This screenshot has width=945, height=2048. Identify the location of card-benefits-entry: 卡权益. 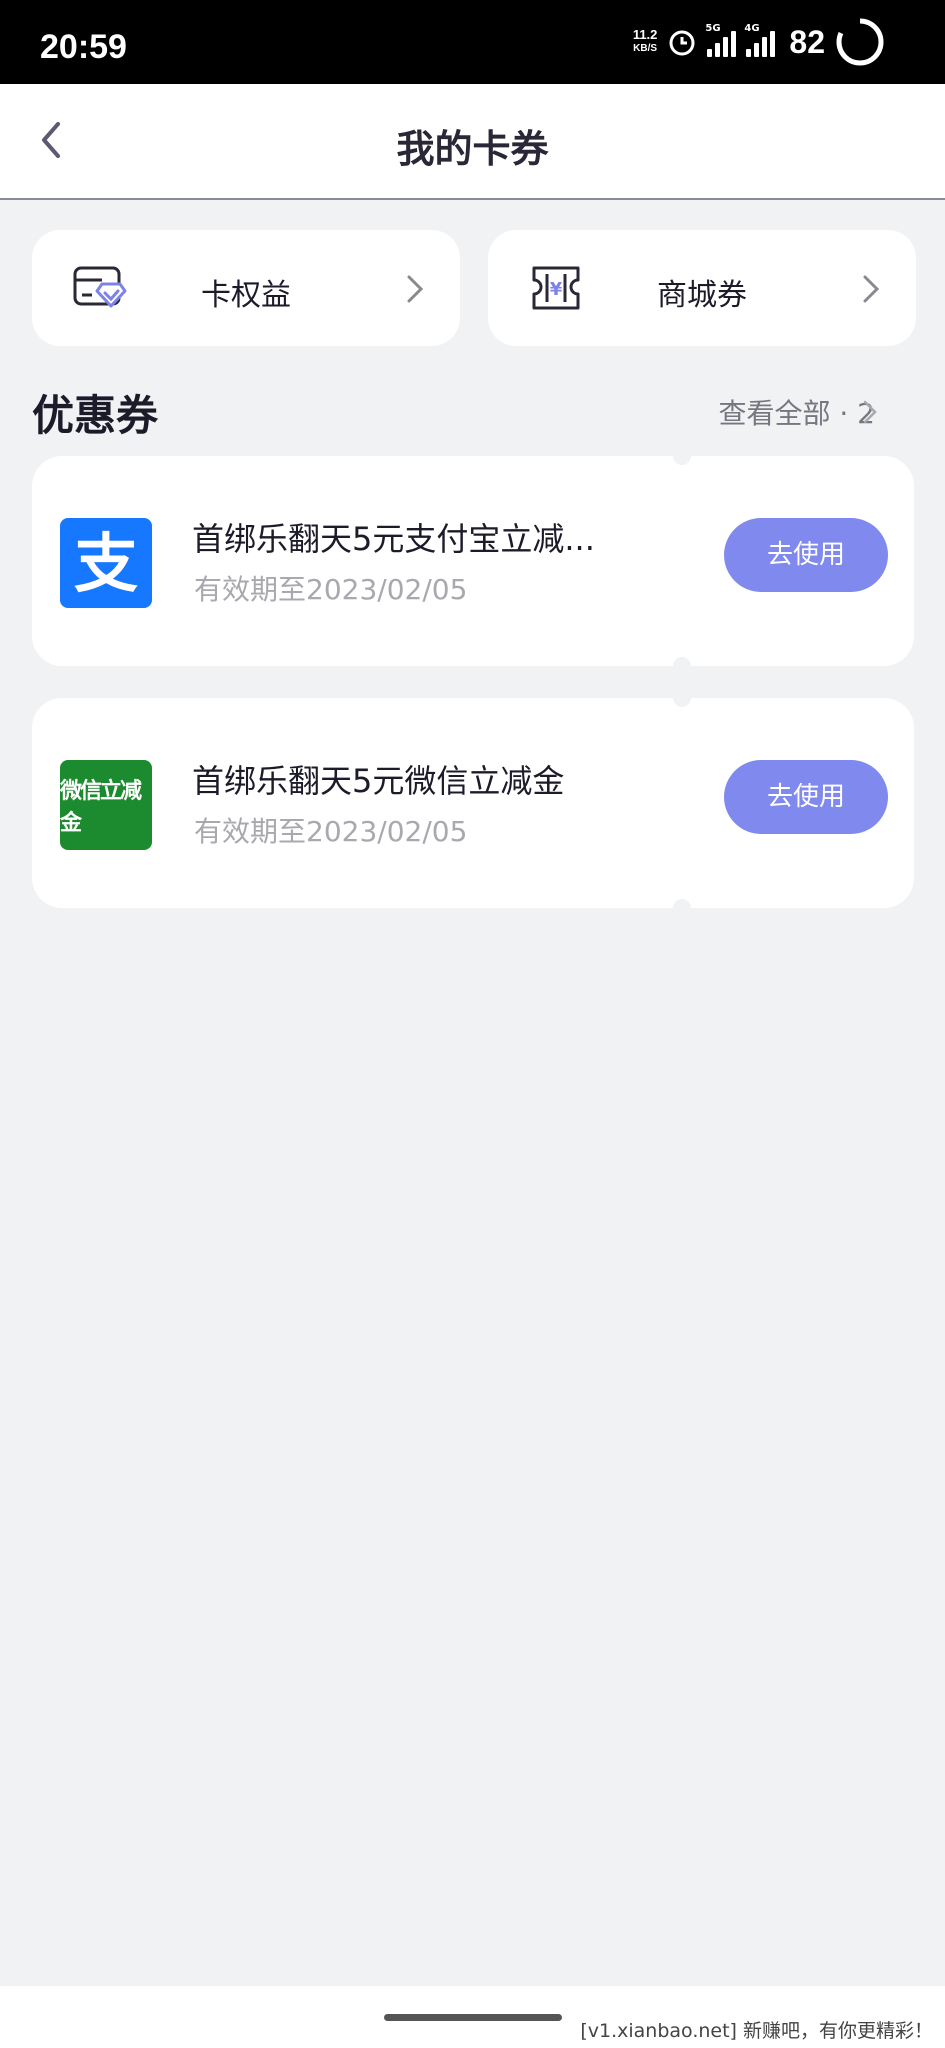
(246, 288).